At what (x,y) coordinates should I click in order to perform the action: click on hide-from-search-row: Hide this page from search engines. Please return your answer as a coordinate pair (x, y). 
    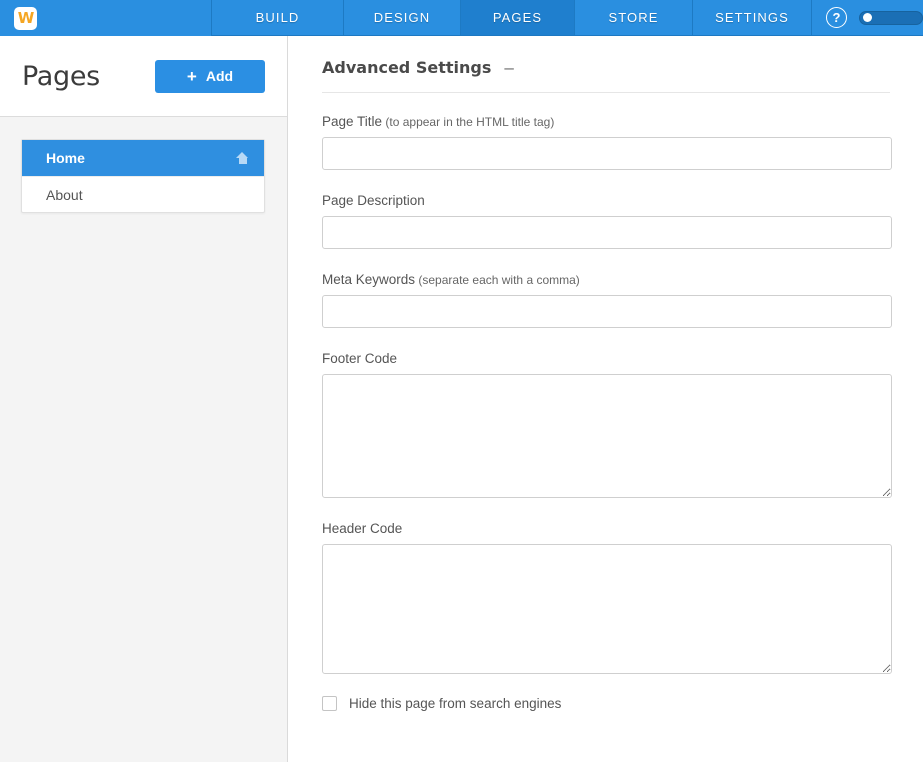
    Looking at the image, I should click on (607, 710).